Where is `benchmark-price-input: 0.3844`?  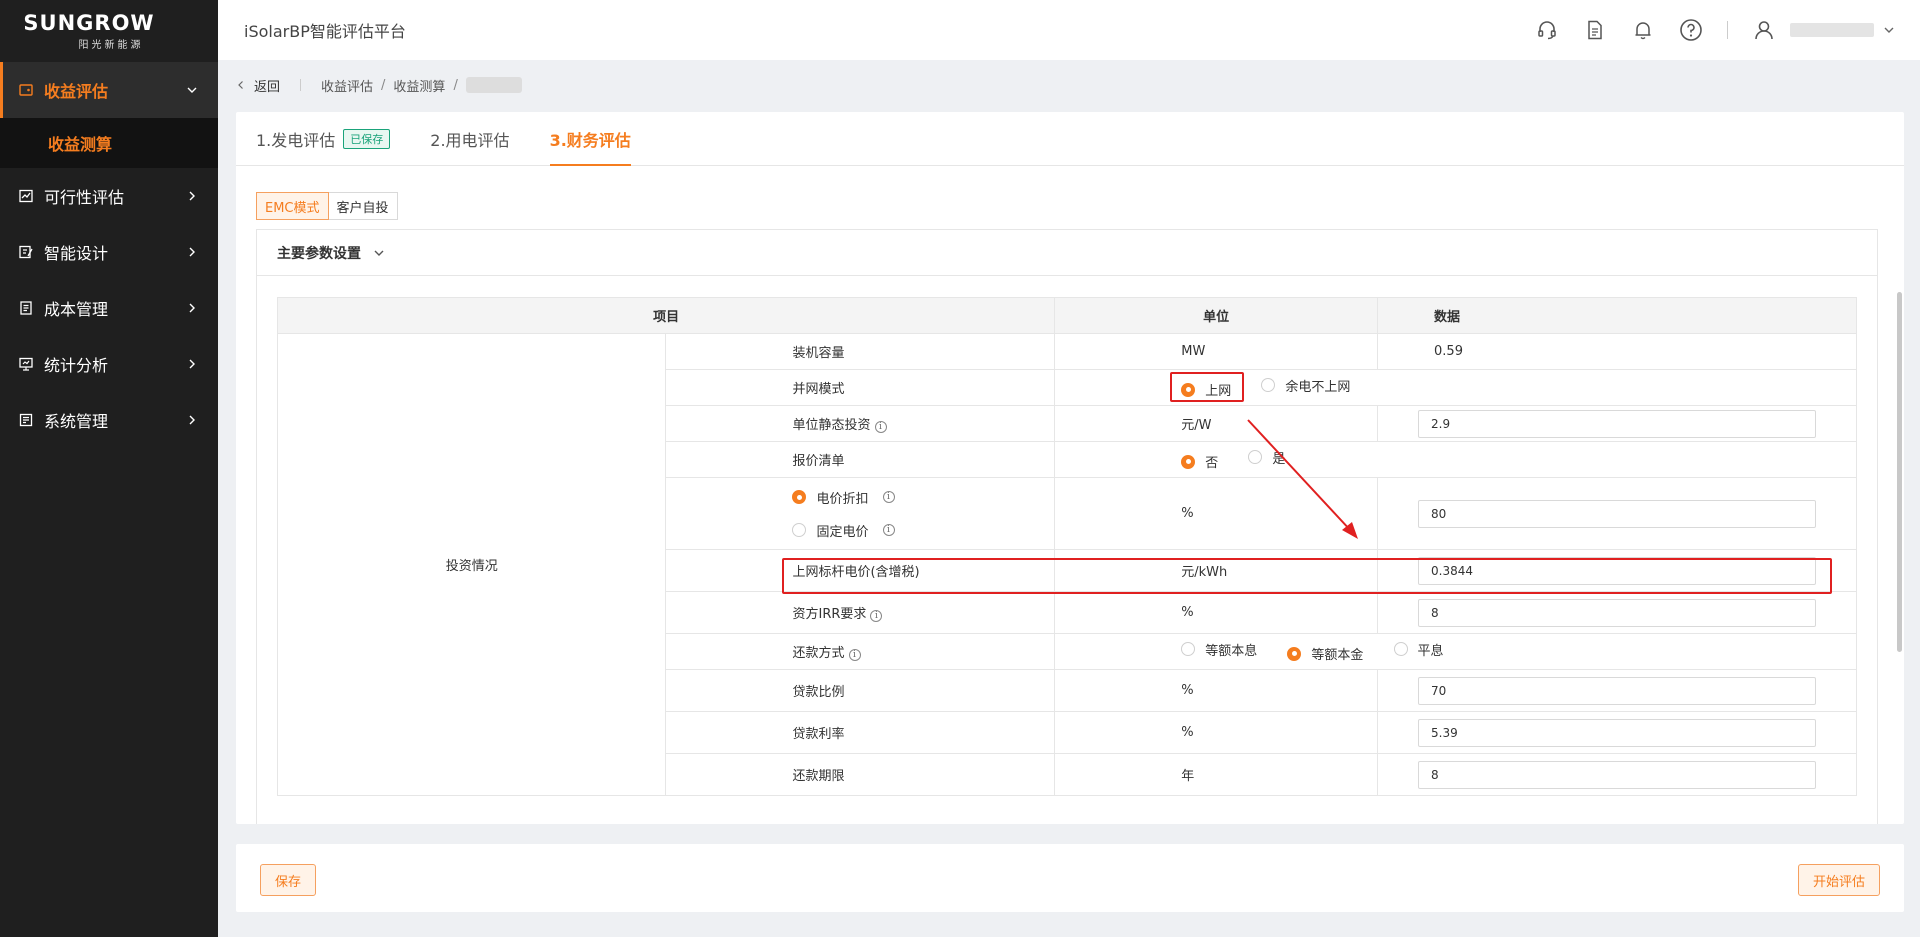
benchmark-price-input: 0.3844 is located at coordinates (1617, 570).